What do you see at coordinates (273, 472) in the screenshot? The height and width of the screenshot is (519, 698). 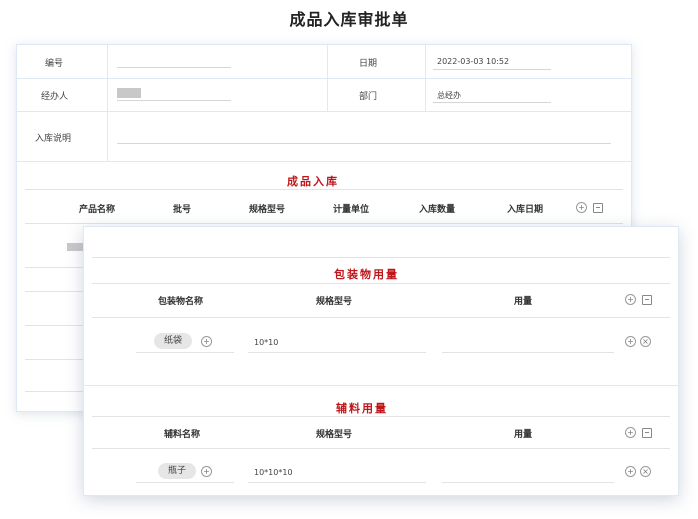 I see `aux-spec-value: 10*10*10` at bounding box center [273, 472].